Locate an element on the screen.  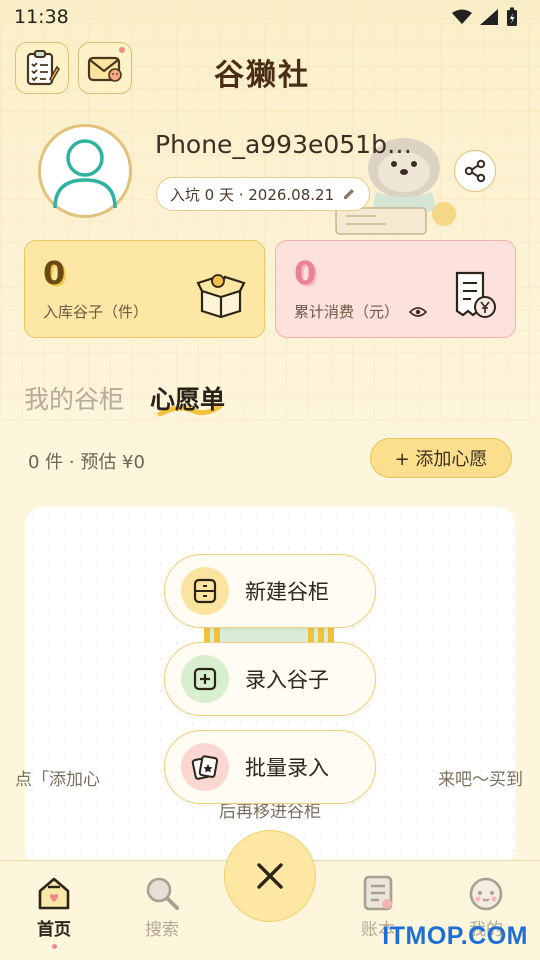
app-logo: 谷獭社 is located at coordinates (262, 75).